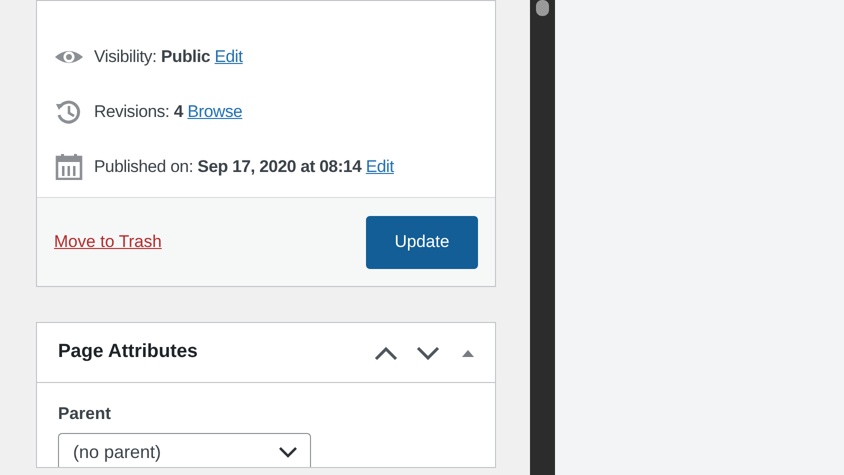  I want to click on parent-label: Parent, so click(85, 414).